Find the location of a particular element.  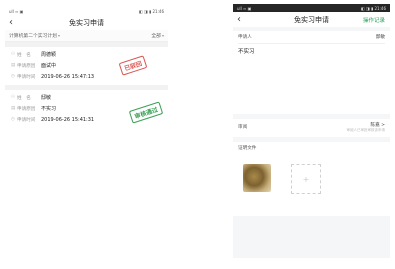

applicant-value: 邸敏 is located at coordinates (380, 37).